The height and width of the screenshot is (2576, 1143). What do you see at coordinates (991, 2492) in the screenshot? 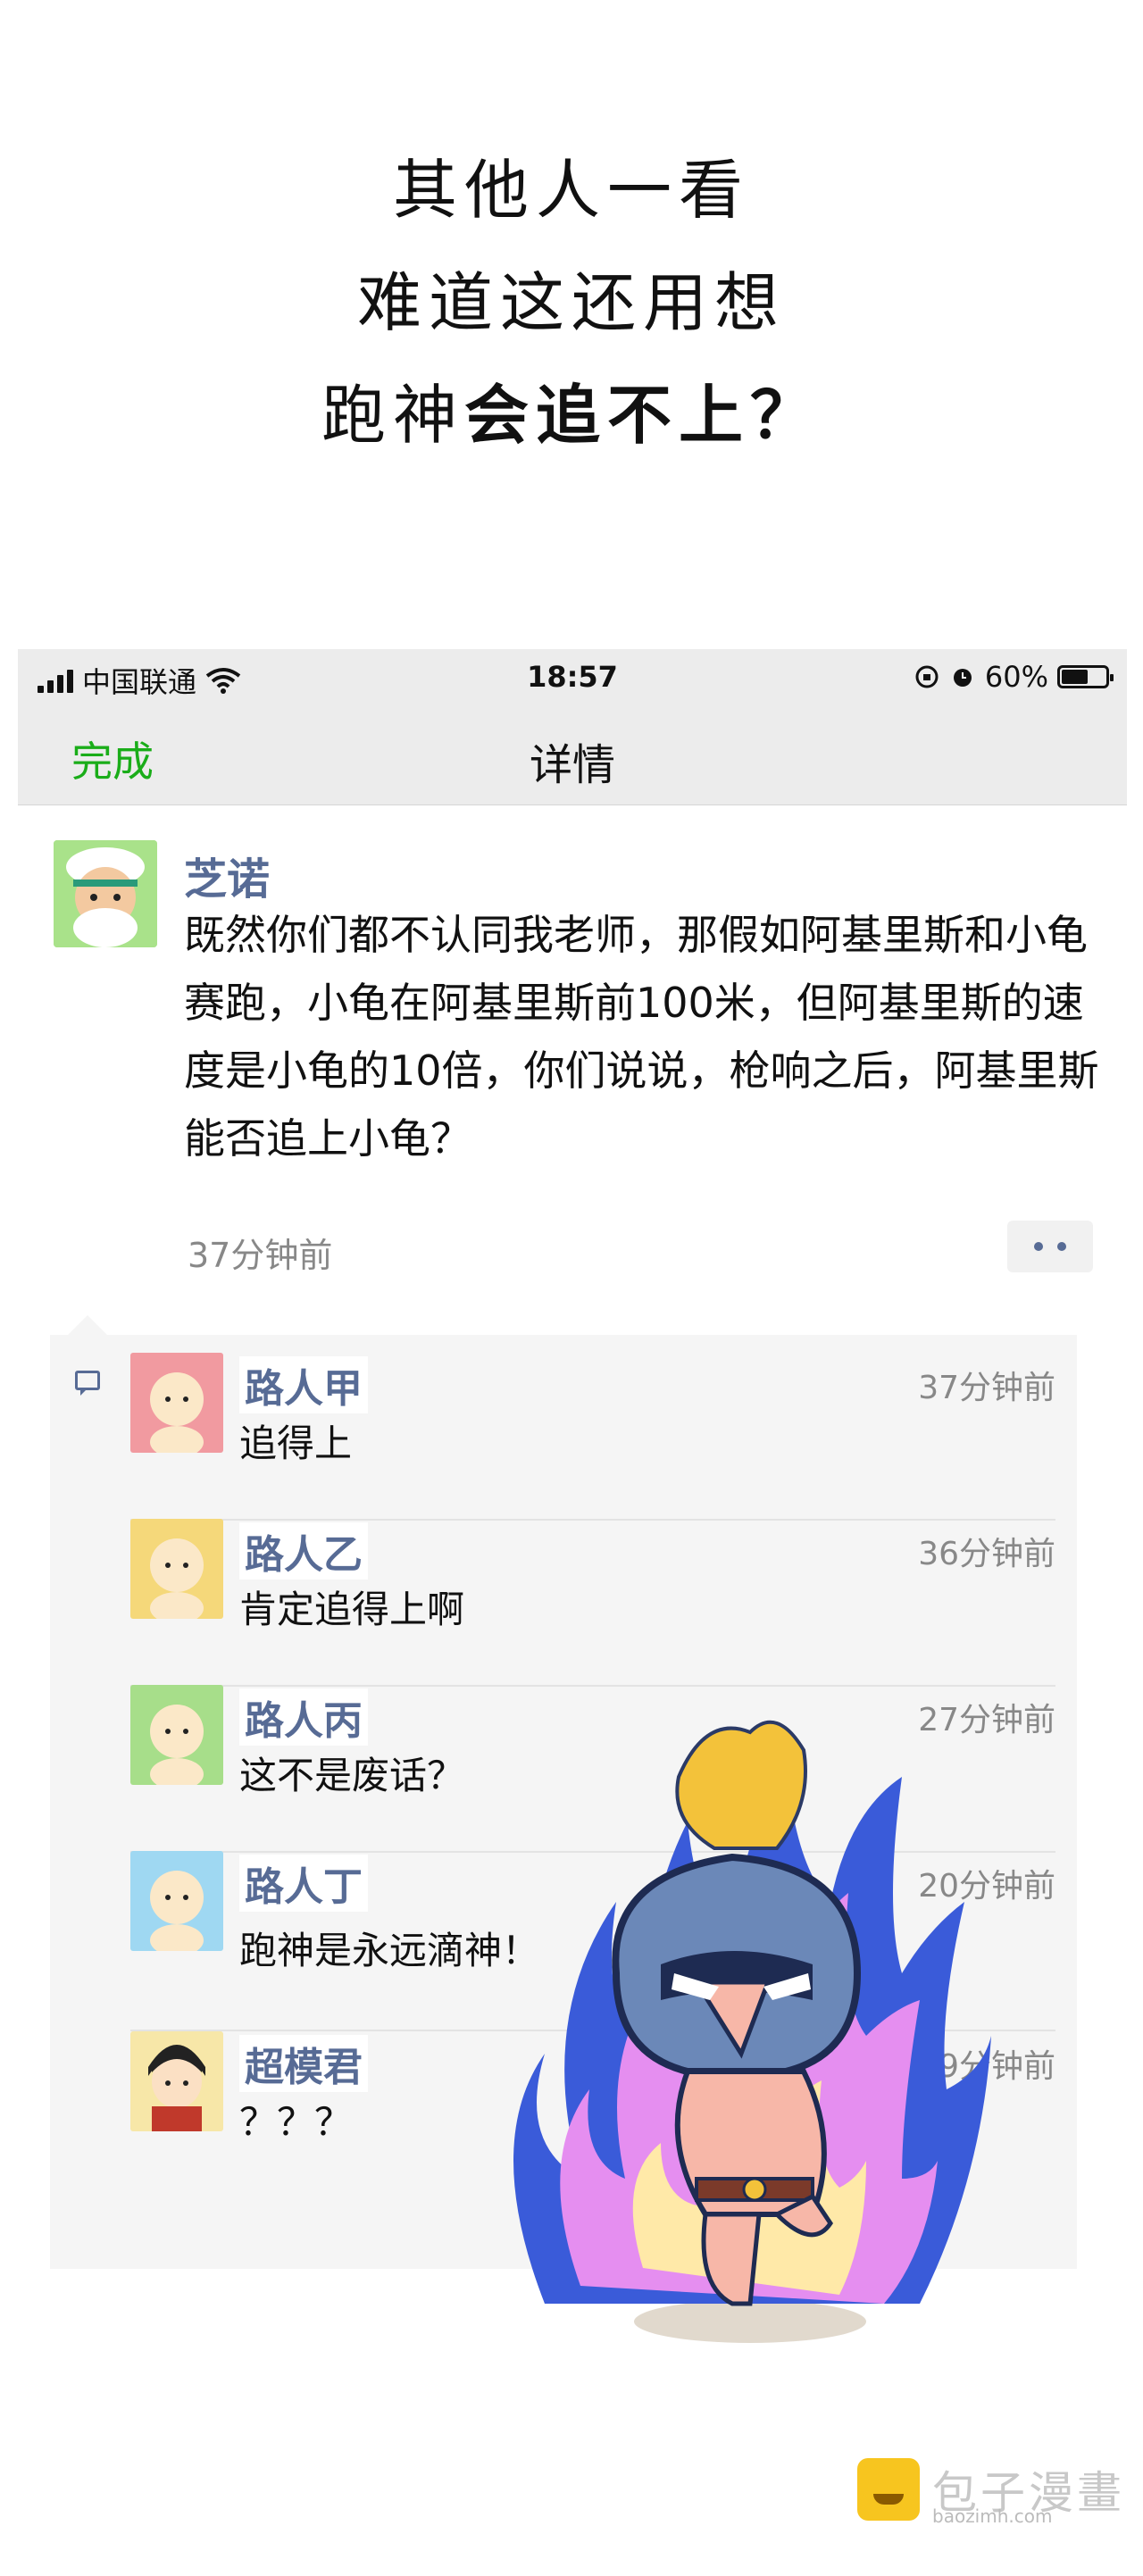
I see `watermark: 包子漫畫 baozimh.com` at bounding box center [991, 2492].